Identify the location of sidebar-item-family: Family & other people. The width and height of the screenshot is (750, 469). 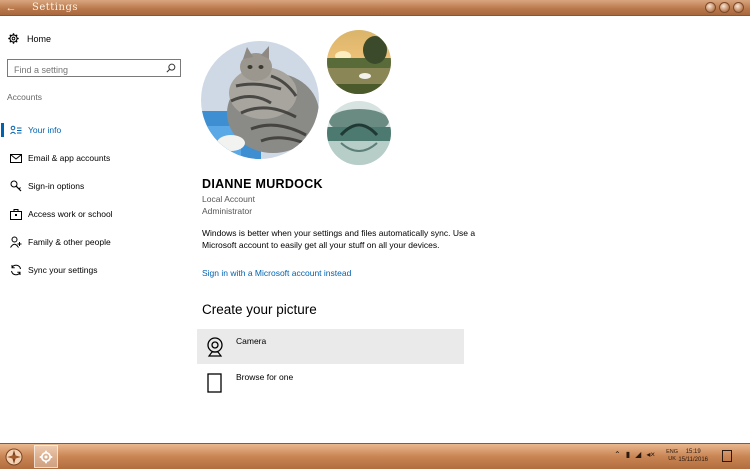
(95, 242).